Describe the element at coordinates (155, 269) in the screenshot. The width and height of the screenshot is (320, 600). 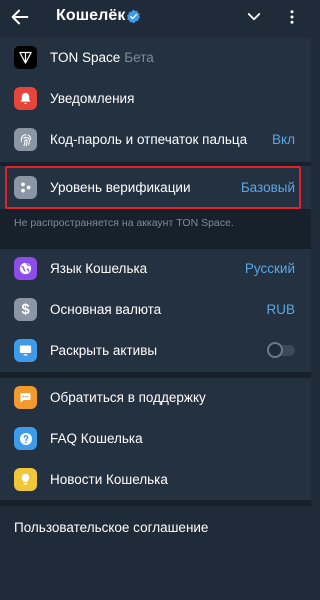
I see `settings-item-language: Язык Кошелька Русский` at that location.